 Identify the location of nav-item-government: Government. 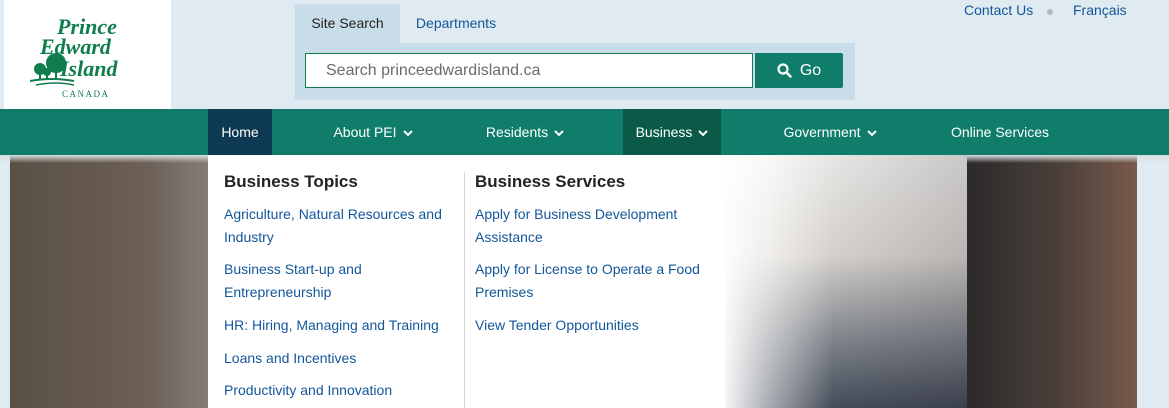
(830, 132).